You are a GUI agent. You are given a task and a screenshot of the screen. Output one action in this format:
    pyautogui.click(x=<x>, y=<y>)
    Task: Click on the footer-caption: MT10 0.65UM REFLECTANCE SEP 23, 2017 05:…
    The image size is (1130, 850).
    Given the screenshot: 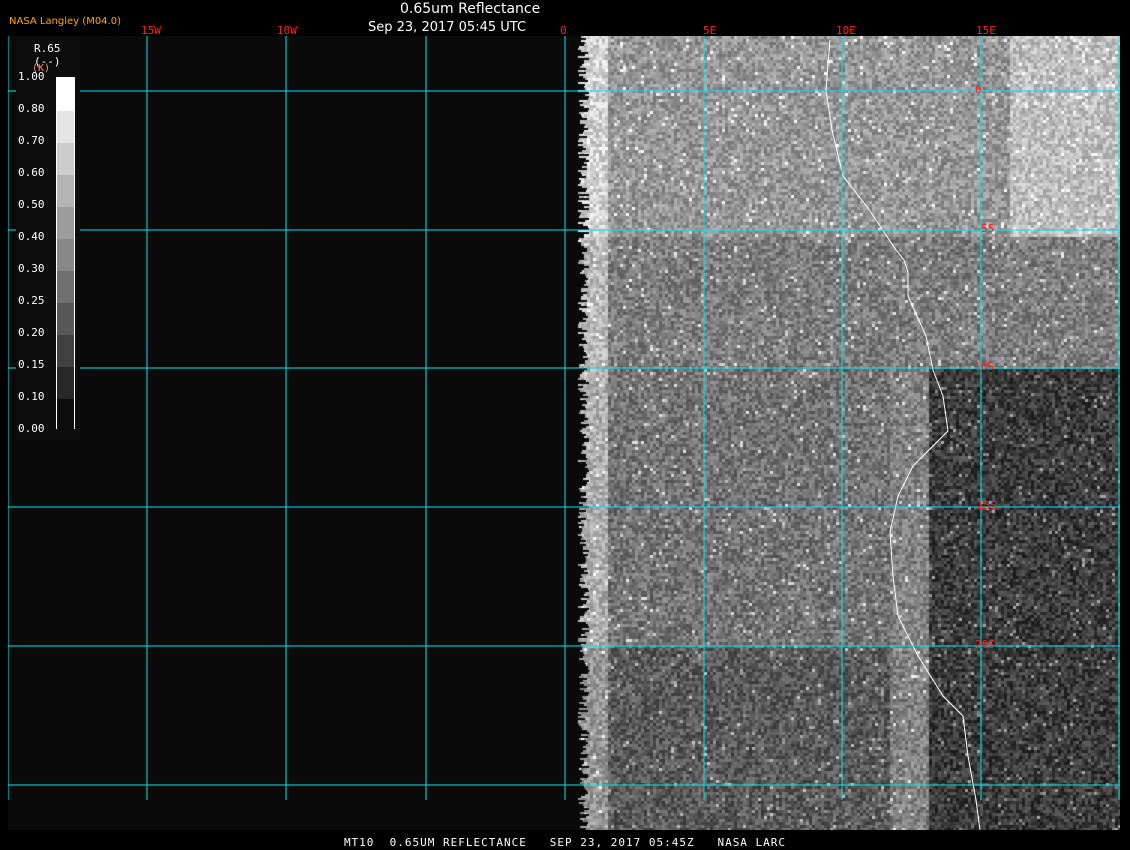 What is the action you would take?
    pyautogui.click(x=565, y=842)
    